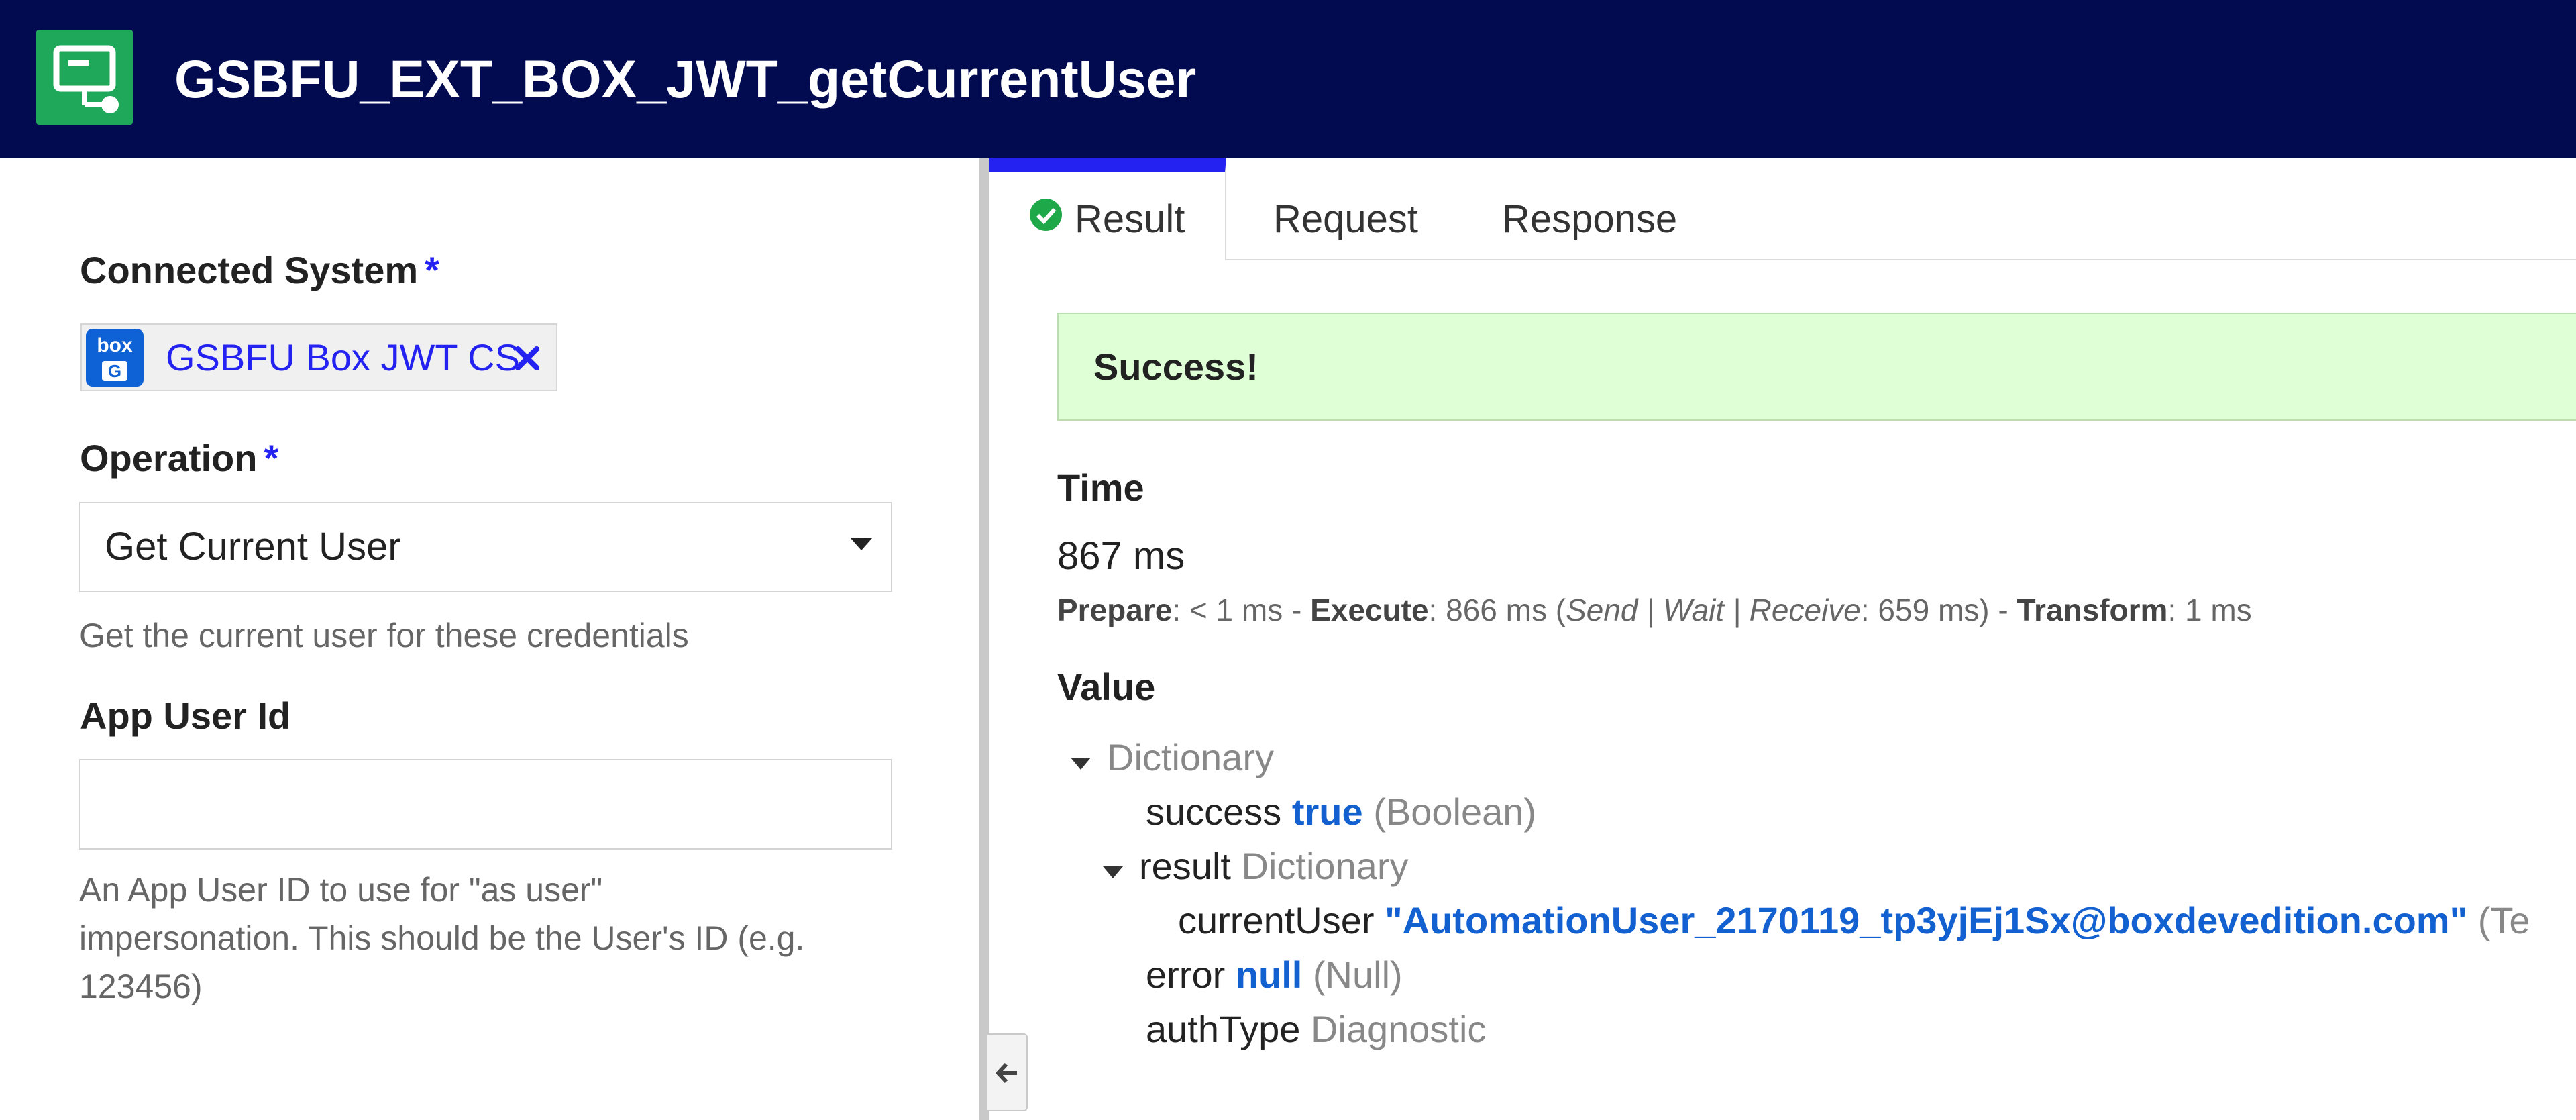  What do you see at coordinates (2209, 610) in the screenshot?
I see `transform-value: : 1 ms` at bounding box center [2209, 610].